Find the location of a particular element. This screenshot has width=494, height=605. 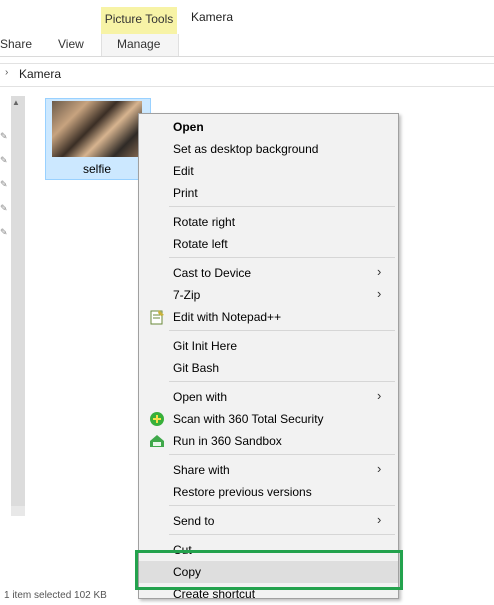

window-title: Kamera is located at coordinates (212, 17).